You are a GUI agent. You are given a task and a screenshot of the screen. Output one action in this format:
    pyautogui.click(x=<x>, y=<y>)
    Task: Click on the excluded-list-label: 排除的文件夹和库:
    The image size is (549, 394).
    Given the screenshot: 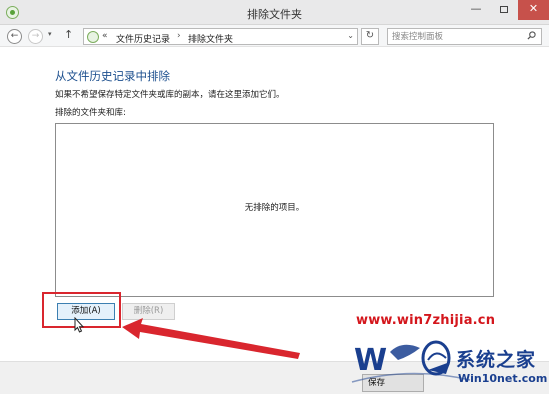 What is the action you would take?
    pyautogui.click(x=90, y=113)
    